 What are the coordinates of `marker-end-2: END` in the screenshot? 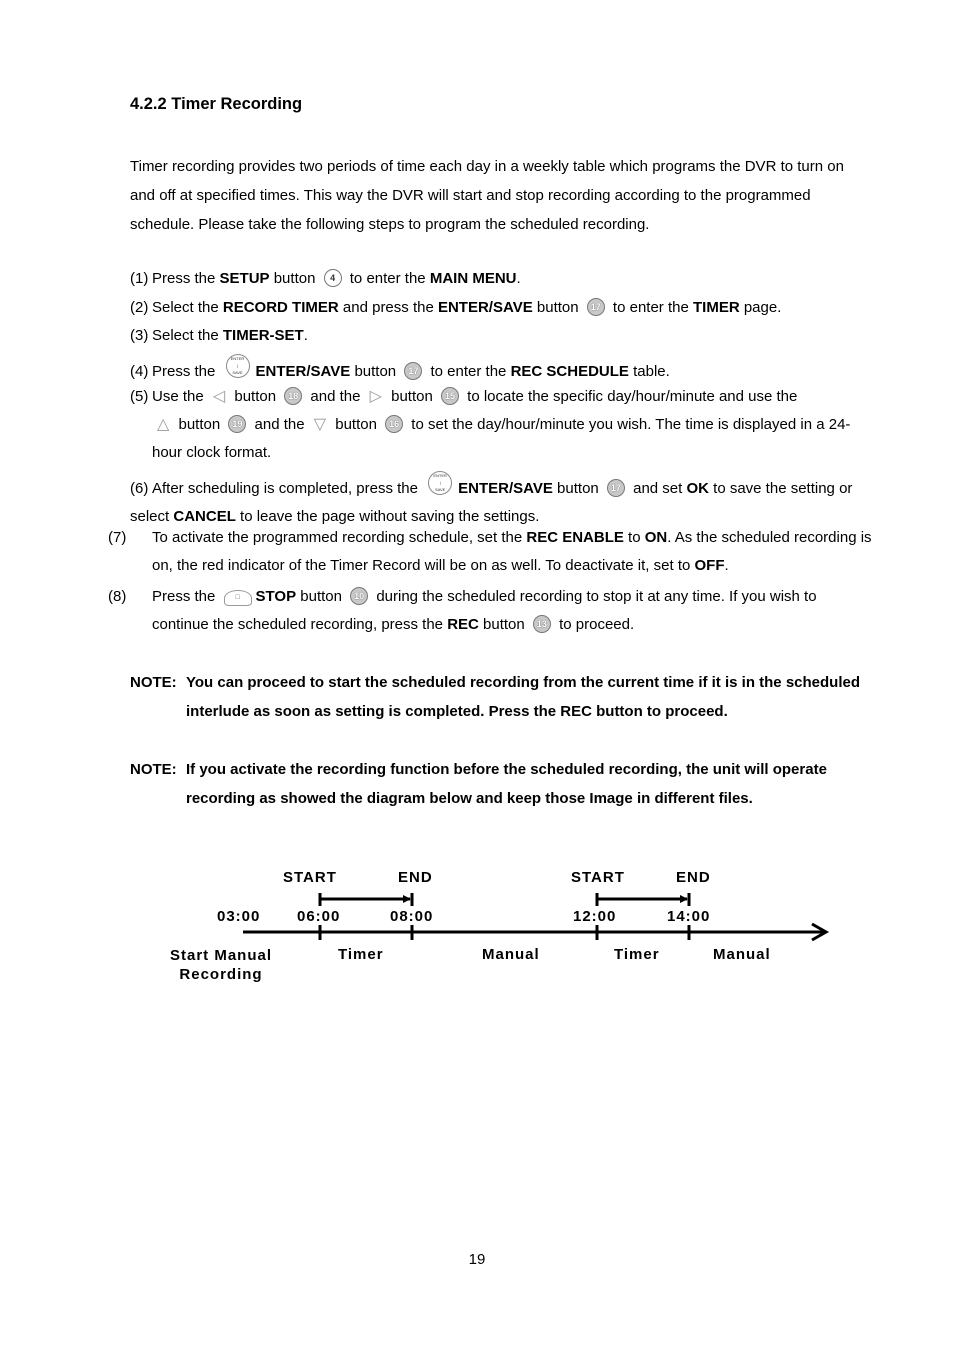 It's located at (693, 877).